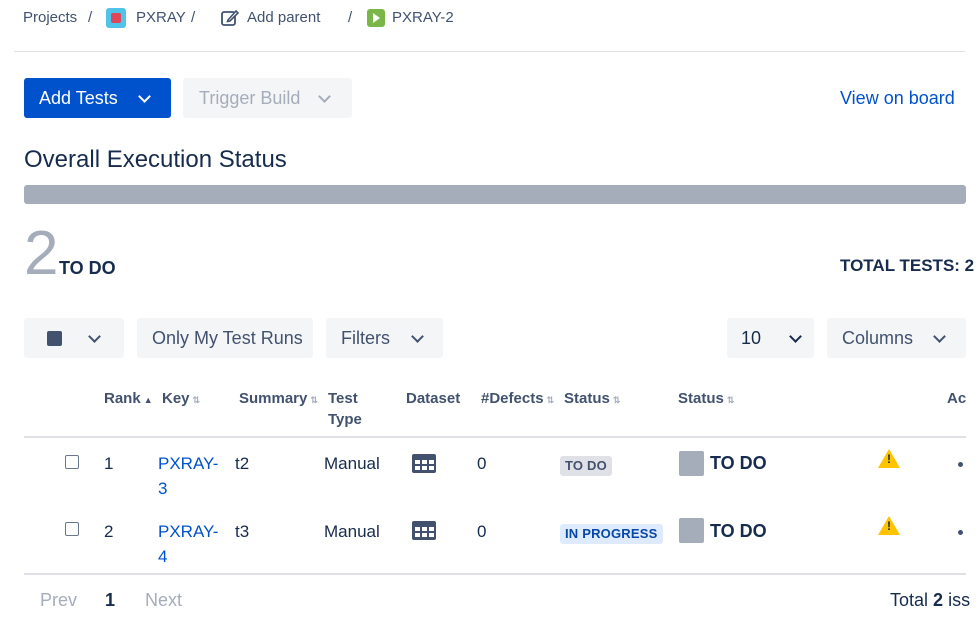 The height and width of the screenshot is (641, 979). Describe the element at coordinates (770, 338) in the screenshot. I see `page-size-select: 10` at that location.